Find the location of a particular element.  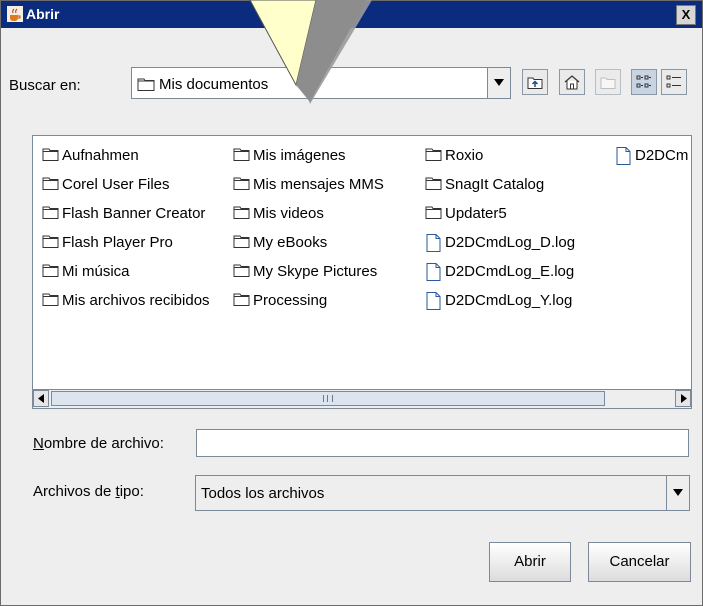

list-item-label: Roxio is located at coordinates (464, 155).